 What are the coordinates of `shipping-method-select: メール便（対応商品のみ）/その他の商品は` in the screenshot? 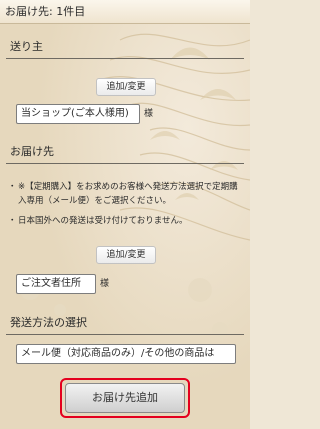 It's located at (126, 354).